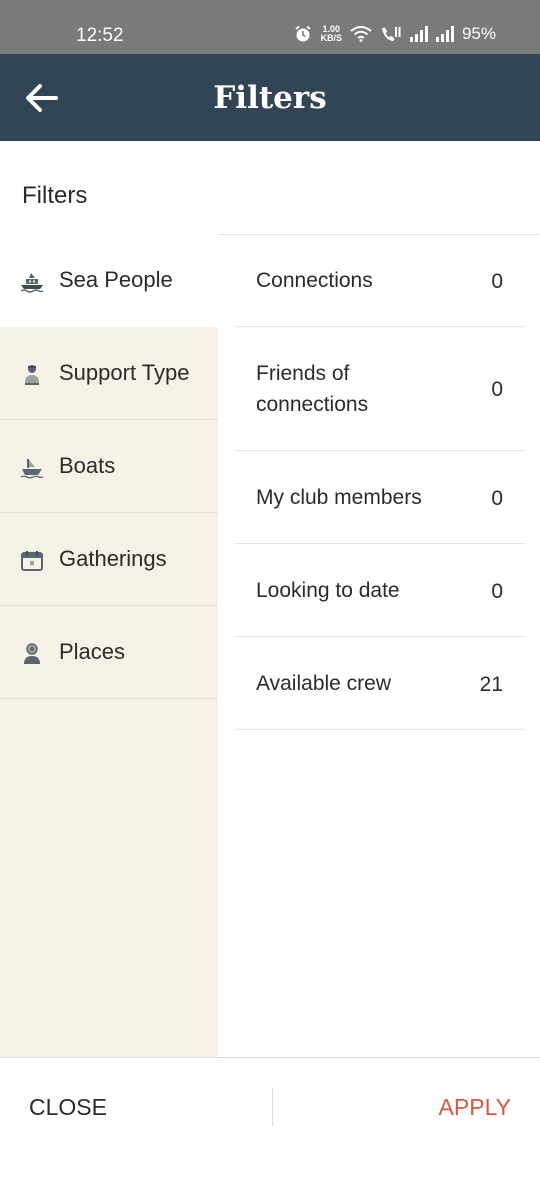 The height and width of the screenshot is (1201, 540). What do you see at coordinates (303, 33) in the screenshot?
I see `alarm-icon` at bounding box center [303, 33].